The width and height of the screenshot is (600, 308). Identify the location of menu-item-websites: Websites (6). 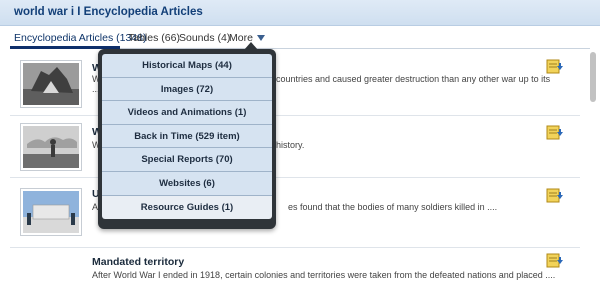
(187, 183).